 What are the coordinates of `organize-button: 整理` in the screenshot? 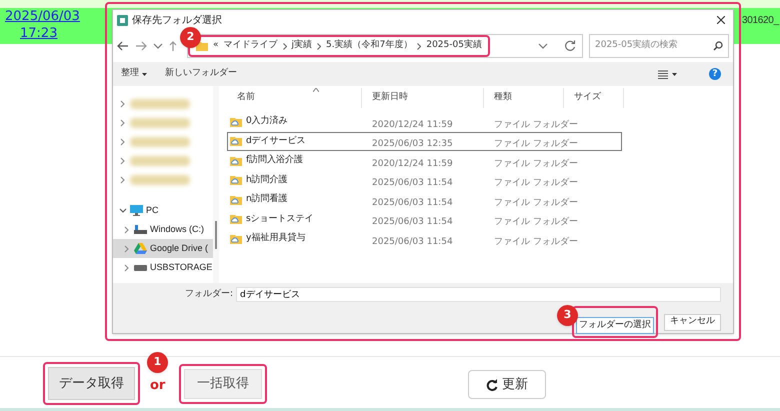 It's located at (134, 74).